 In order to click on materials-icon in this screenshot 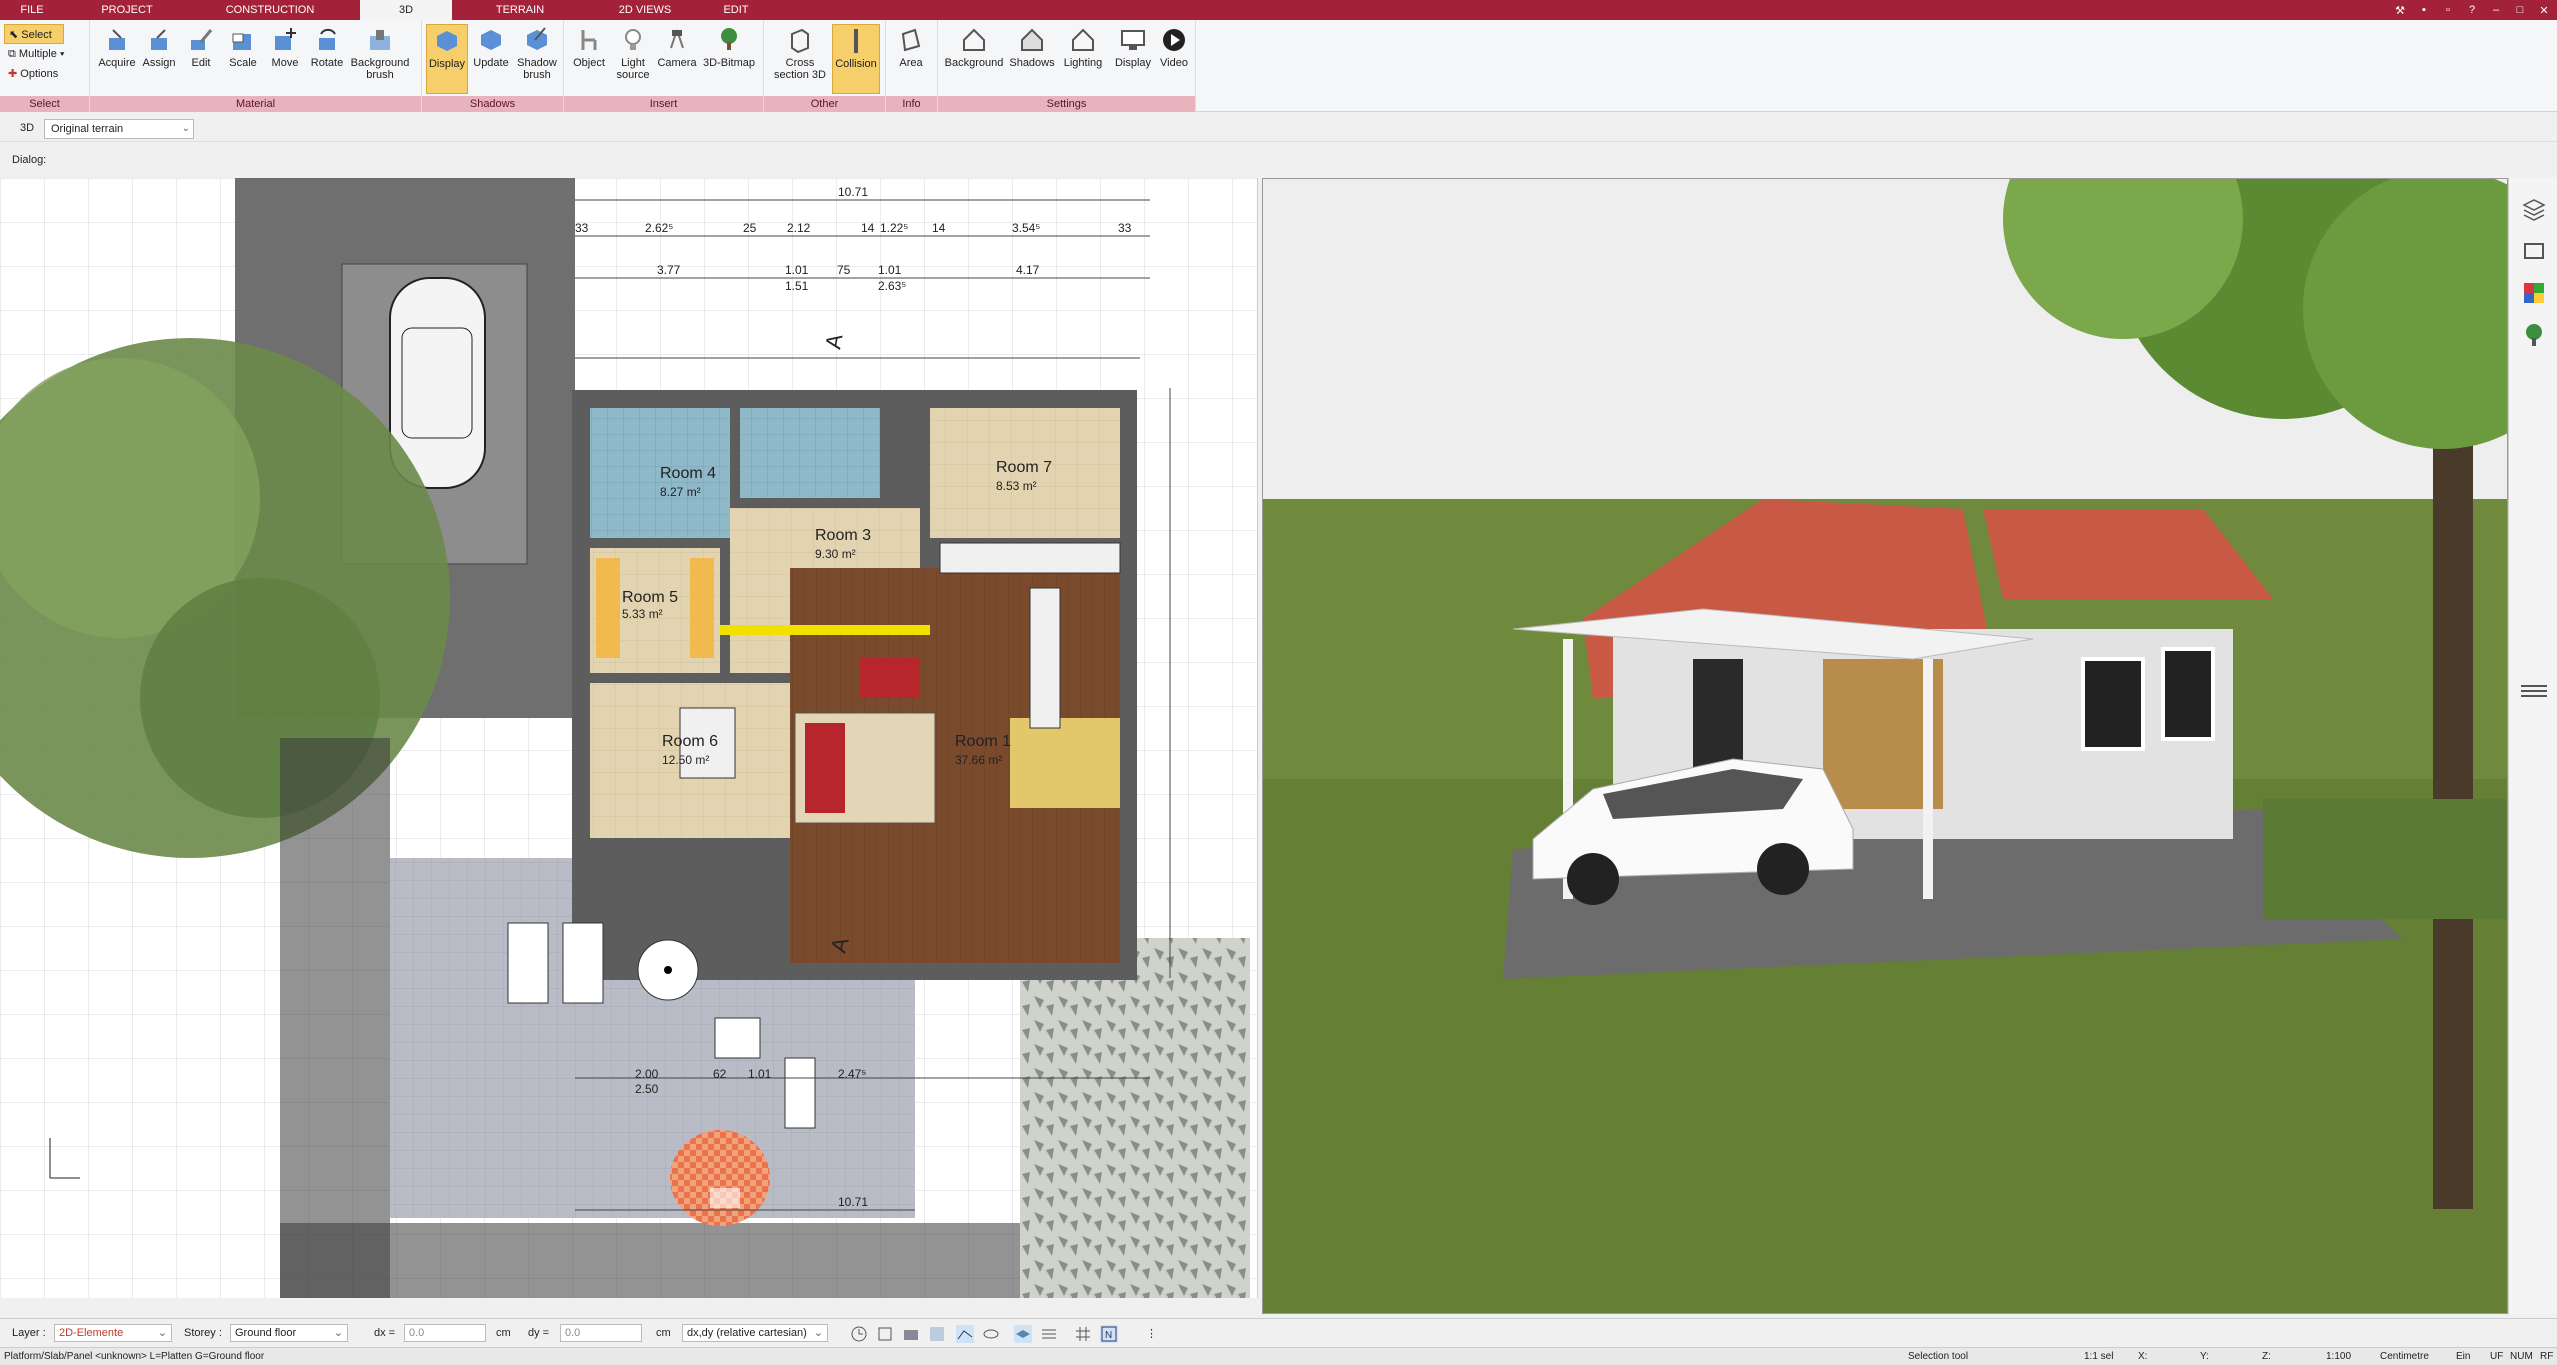, I will do `click(2534, 293)`.